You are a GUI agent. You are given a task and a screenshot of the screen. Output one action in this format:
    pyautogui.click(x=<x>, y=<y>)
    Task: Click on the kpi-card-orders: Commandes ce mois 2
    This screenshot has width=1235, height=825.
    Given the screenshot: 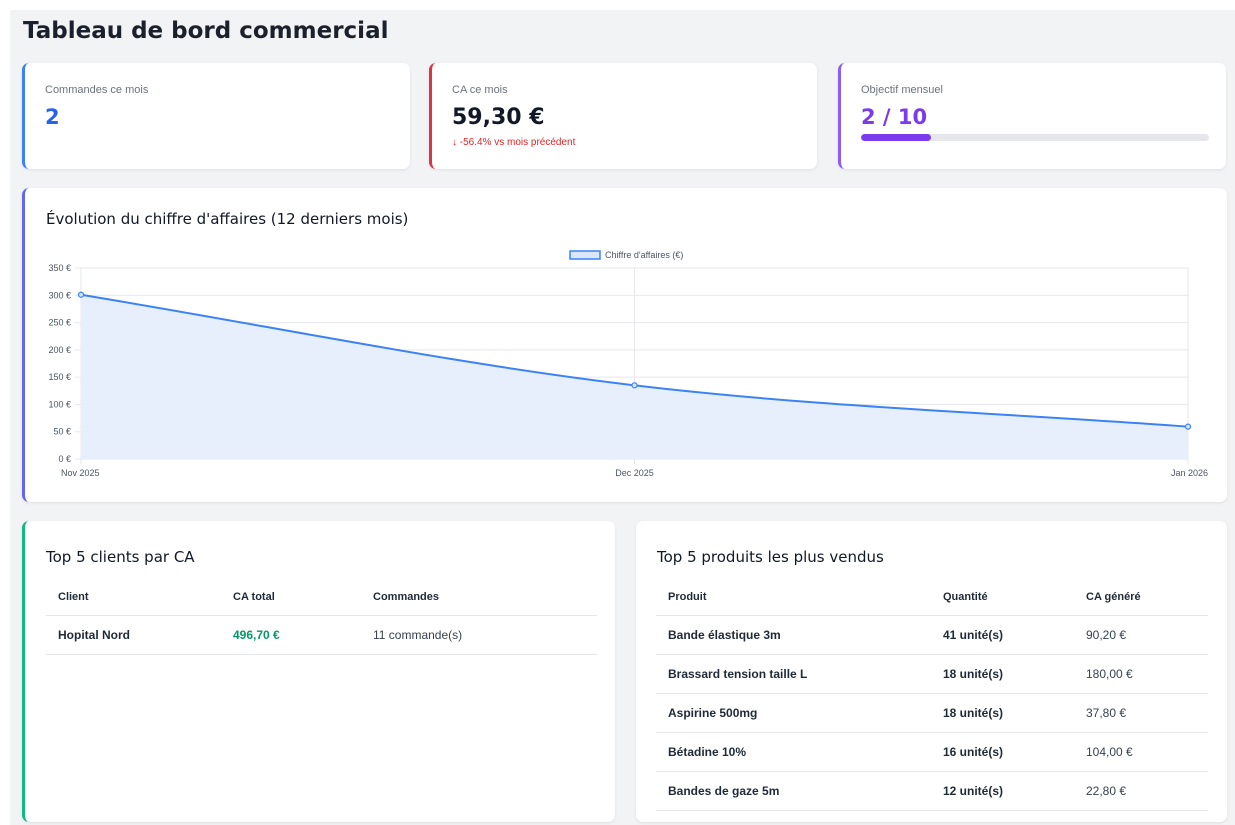 What is the action you would take?
    pyautogui.click(x=216, y=116)
    